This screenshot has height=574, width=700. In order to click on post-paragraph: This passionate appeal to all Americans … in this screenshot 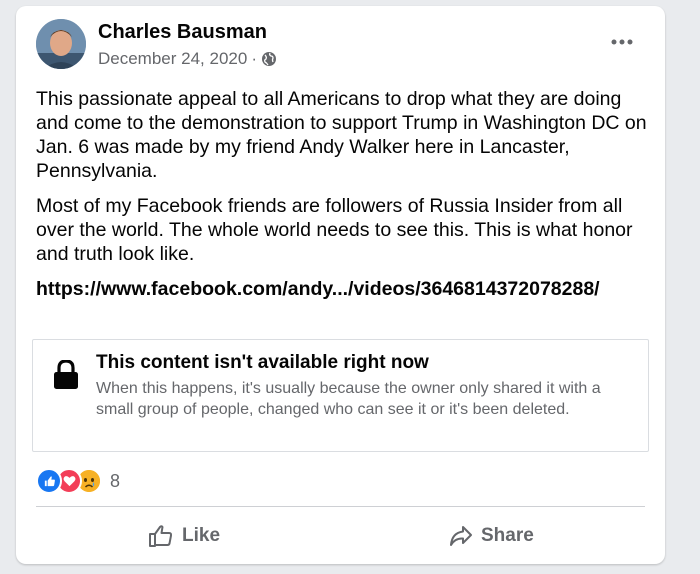, I will do `click(341, 135)`.